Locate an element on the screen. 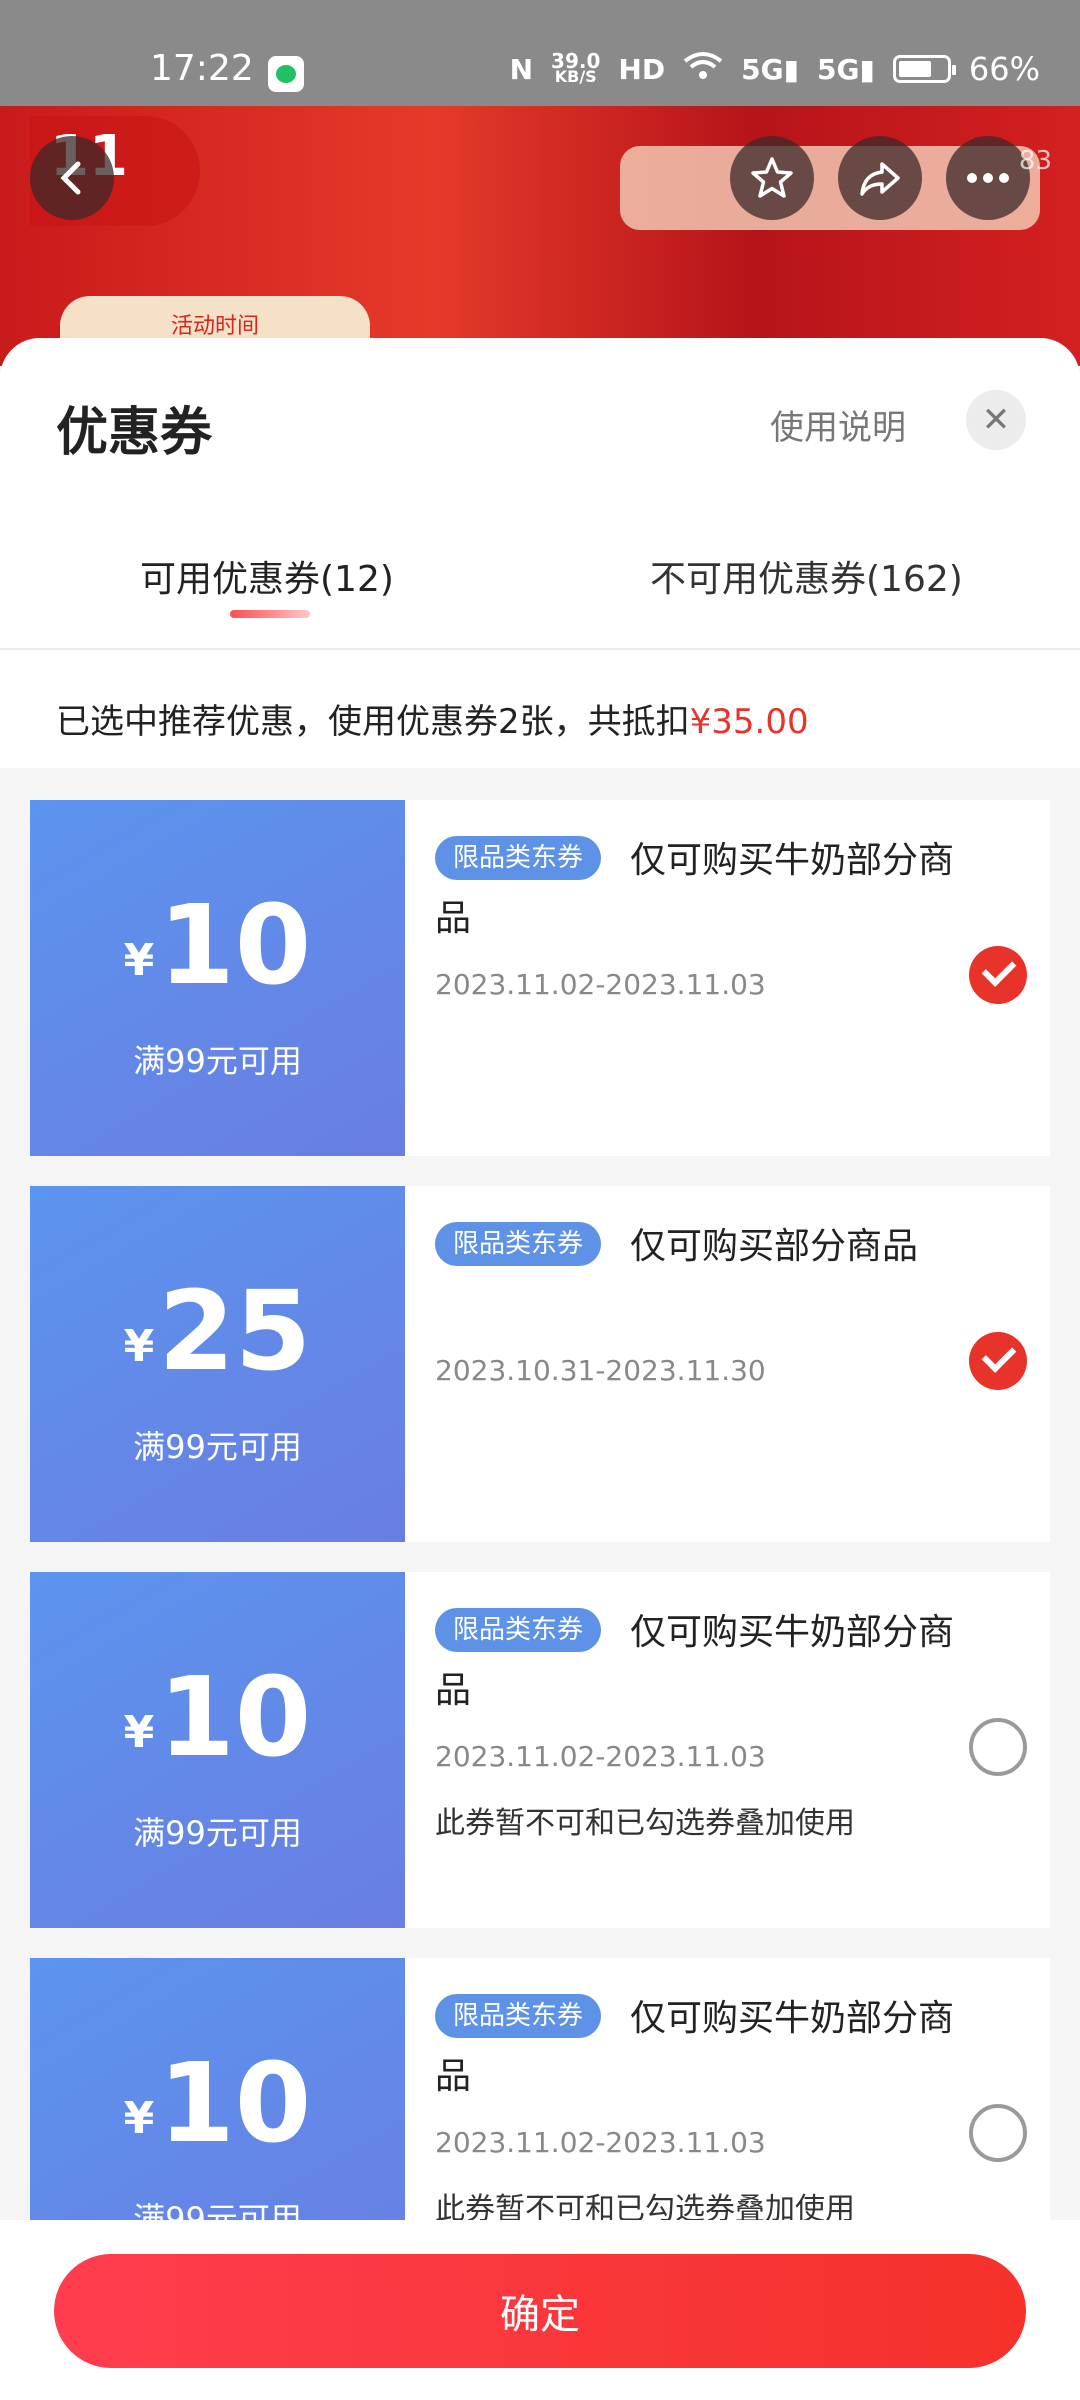 The image size is (1080, 2400). chevron-left-icon is located at coordinates (70, 178).